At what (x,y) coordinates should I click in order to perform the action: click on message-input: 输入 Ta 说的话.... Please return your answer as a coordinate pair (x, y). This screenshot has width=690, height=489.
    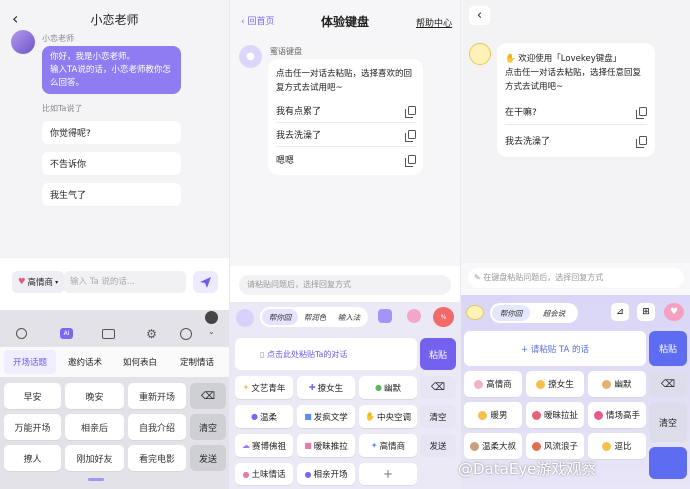
    Looking at the image, I should click on (125, 282).